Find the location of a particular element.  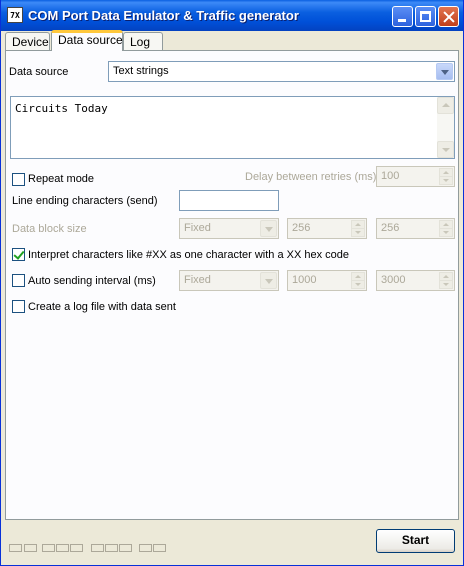

auto-sending-max-spinner: 3000 is located at coordinates (415, 280).